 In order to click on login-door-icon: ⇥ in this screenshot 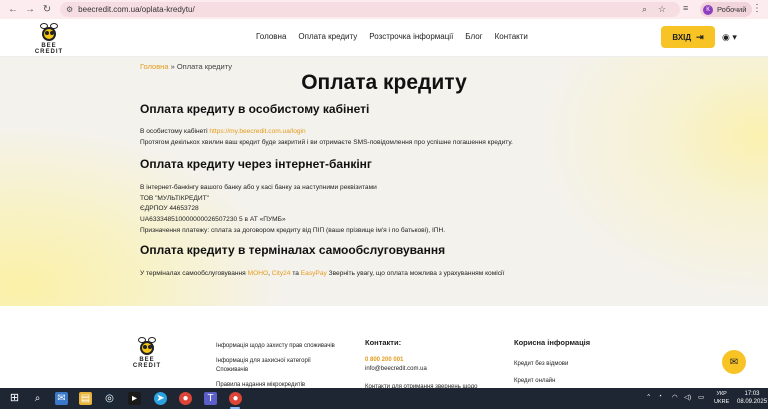, I will do `click(700, 36)`.